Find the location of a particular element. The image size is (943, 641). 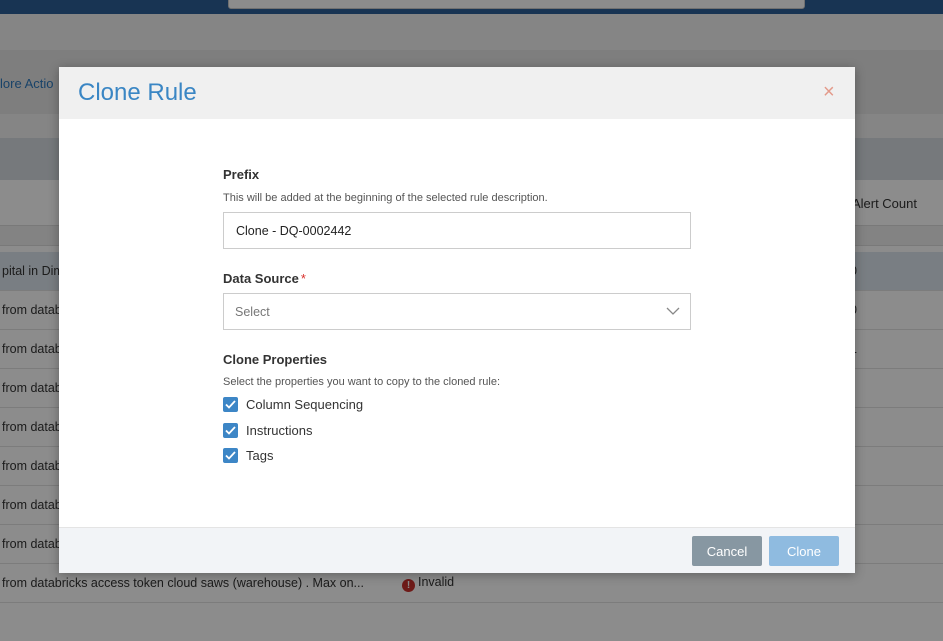

data-source-select: Select is located at coordinates (457, 311).